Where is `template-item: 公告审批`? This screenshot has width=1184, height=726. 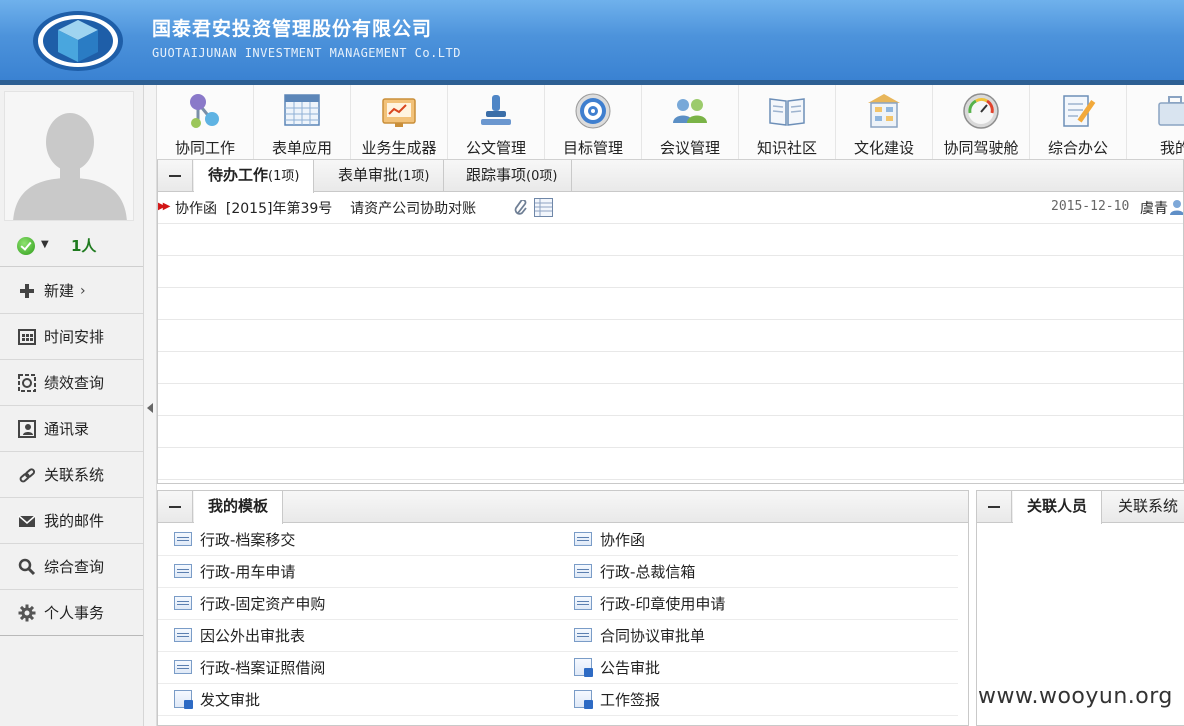
template-item: 公告审批 is located at coordinates (617, 667).